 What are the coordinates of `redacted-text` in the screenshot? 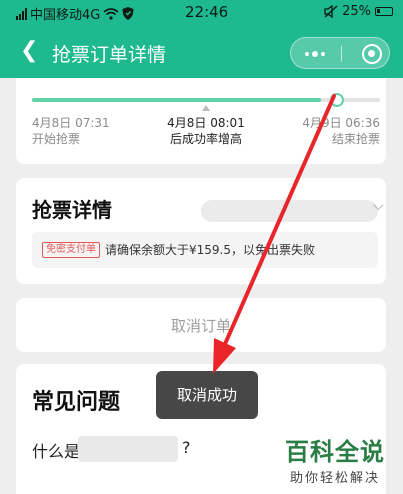 It's located at (128, 449).